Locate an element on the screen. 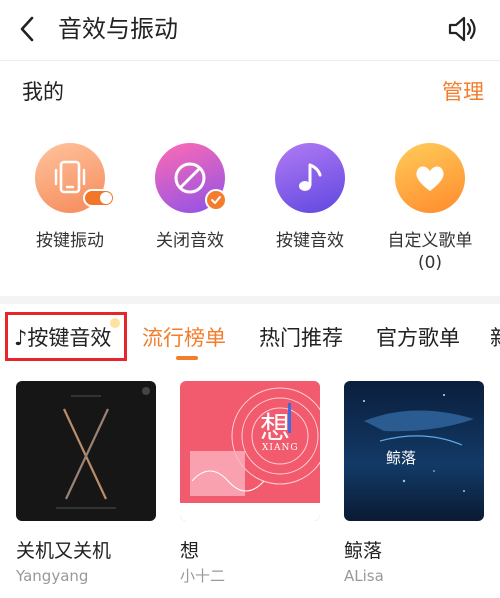 The image size is (500, 598). feature-label: 按键振动 is located at coordinates (70, 241).